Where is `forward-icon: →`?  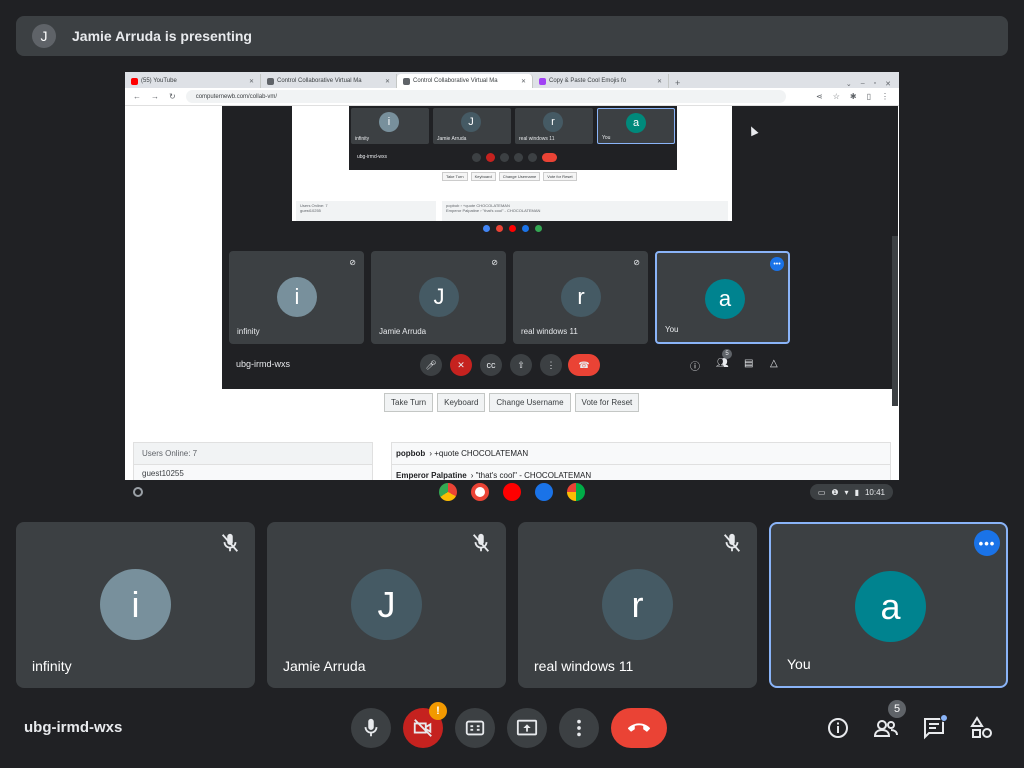
forward-icon: → is located at coordinates (155, 96).